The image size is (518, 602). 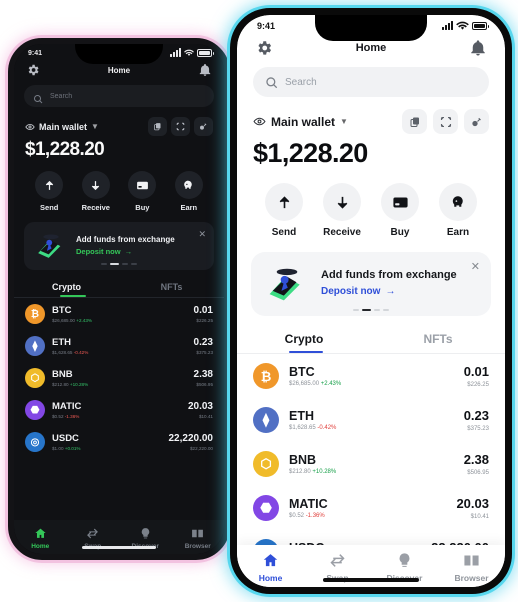 I want to click on action-label: Earn, so click(x=458, y=232).